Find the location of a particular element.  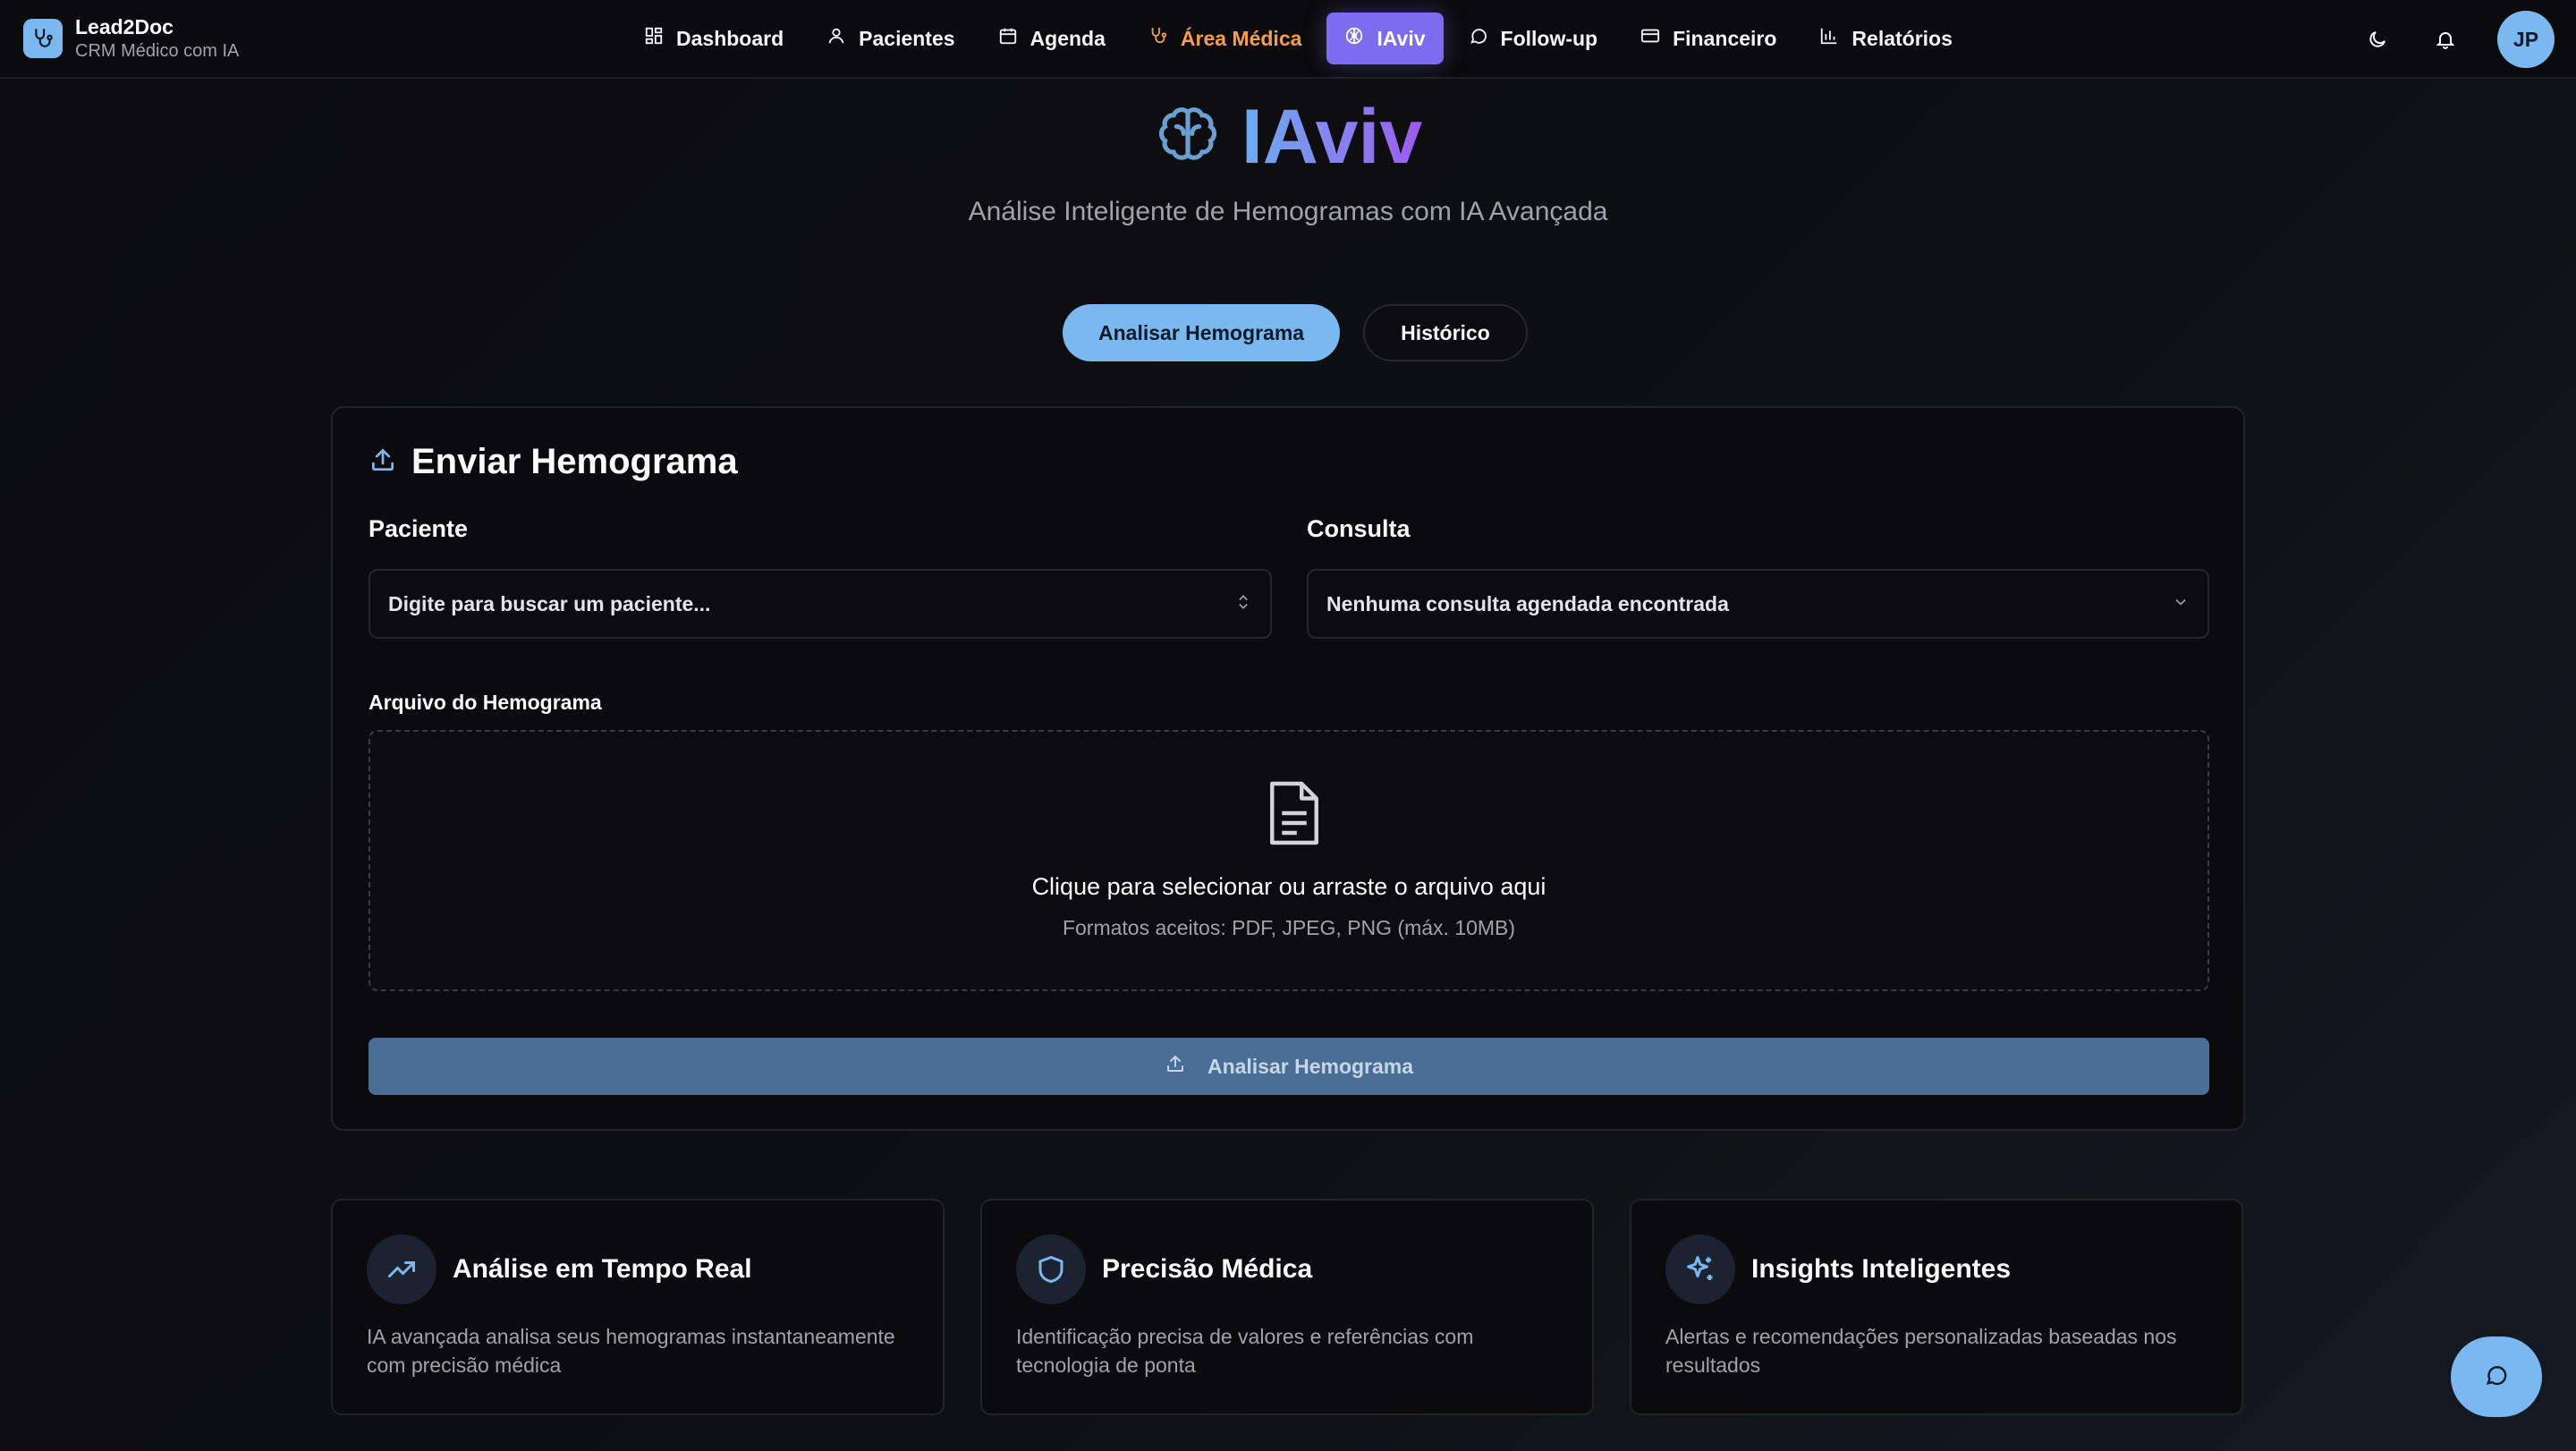

nav-label: Relatórios is located at coordinates (1902, 38).